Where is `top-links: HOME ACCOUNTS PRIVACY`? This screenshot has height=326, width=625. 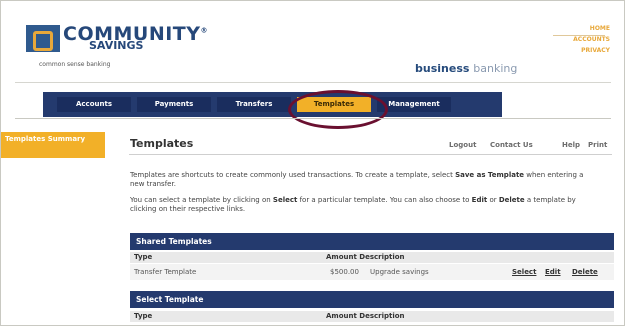 top-links: HOME ACCOUNTS PRIVACY is located at coordinates (591, 39).